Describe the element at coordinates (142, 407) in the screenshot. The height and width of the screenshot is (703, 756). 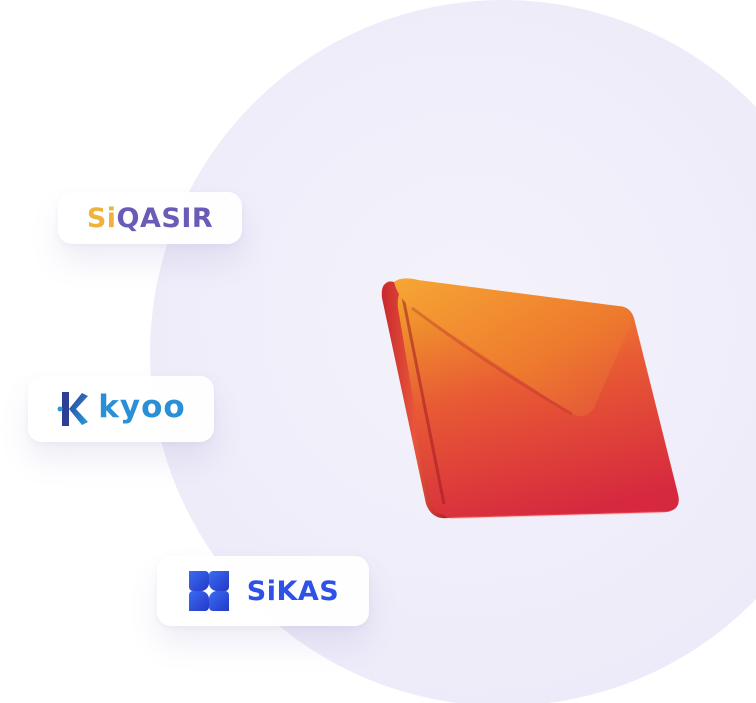
I see `kyoo-logo-text: kyoo` at that location.